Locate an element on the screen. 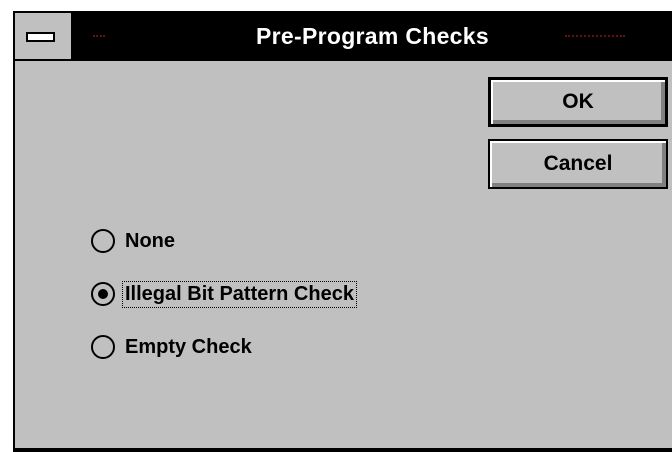 The height and width of the screenshot is (452, 672). cancel-button: Cancel is located at coordinates (578, 164).